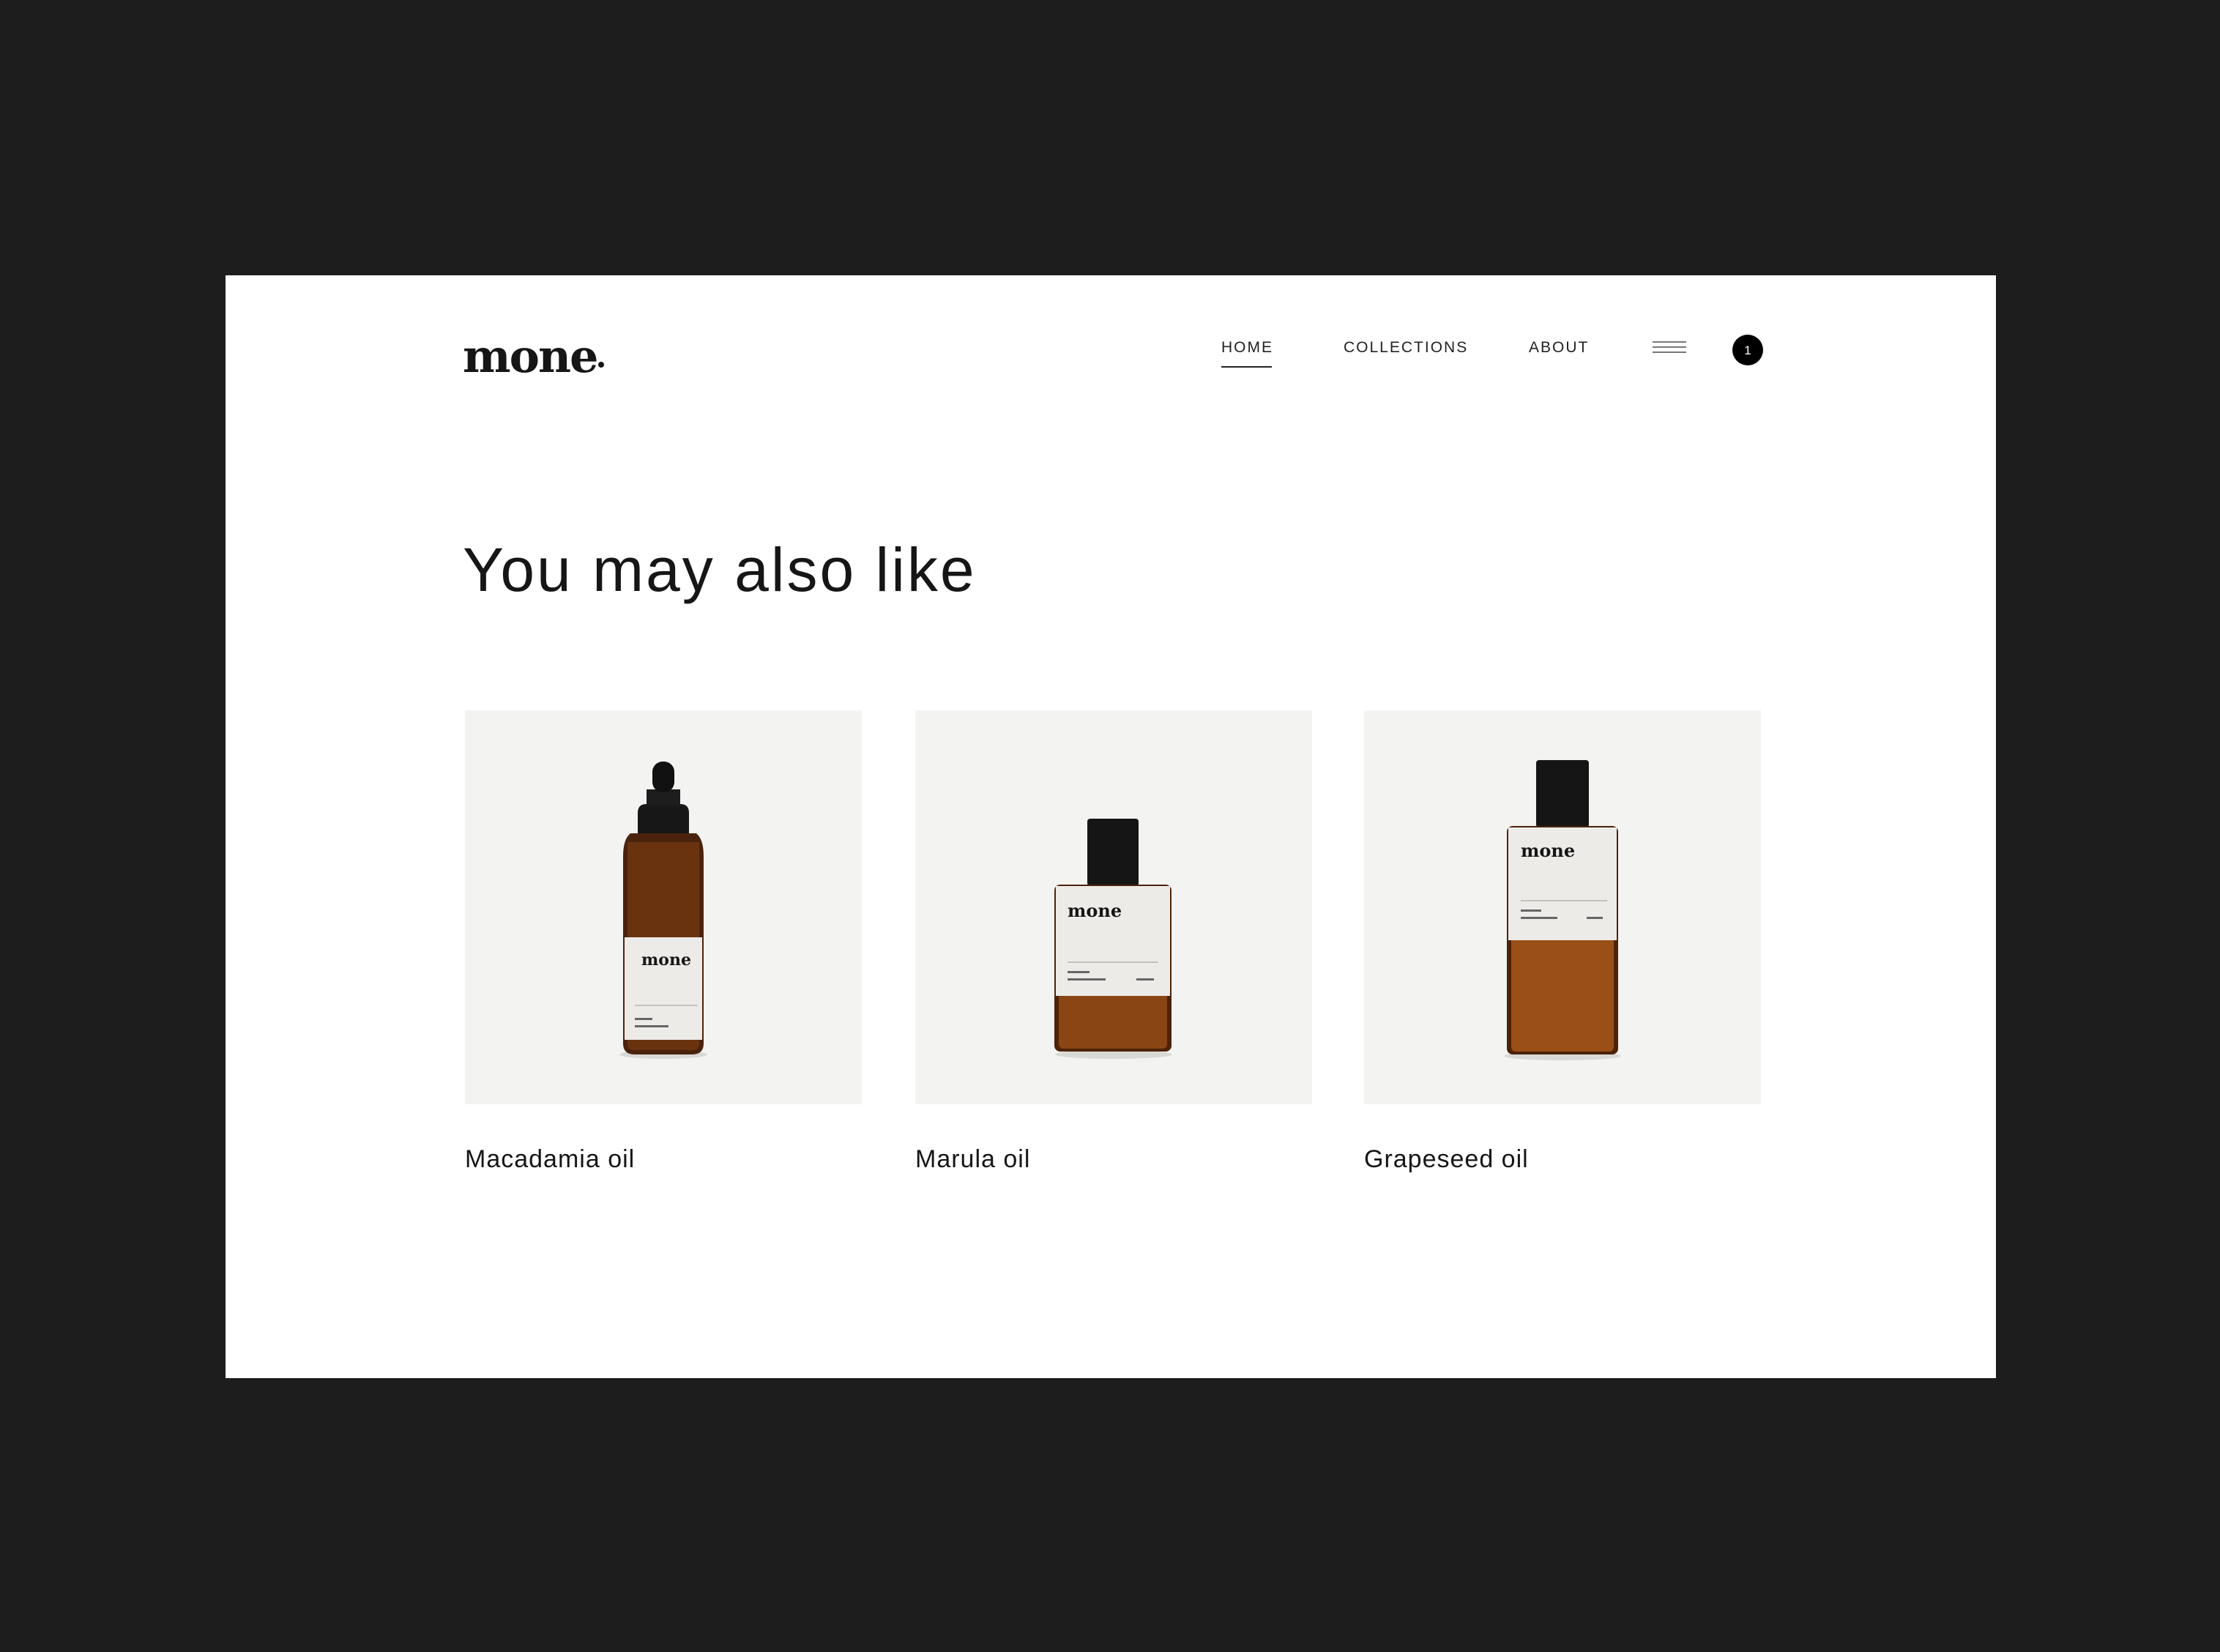 Image resolution: width=2220 pixels, height=1652 pixels. What do you see at coordinates (1247, 354) in the screenshot?
I see `nav-home: HOME` at bounding box center [1247, 354].